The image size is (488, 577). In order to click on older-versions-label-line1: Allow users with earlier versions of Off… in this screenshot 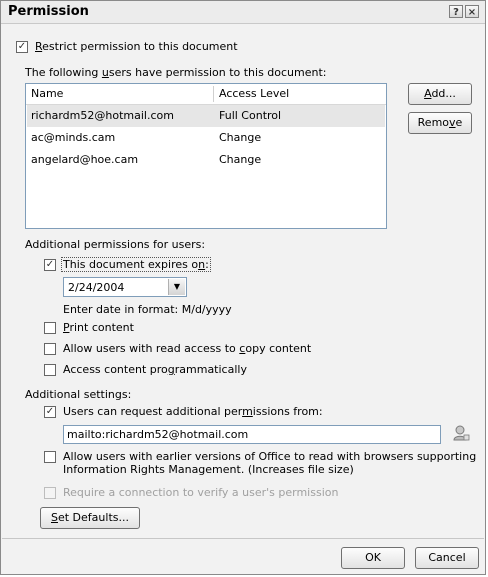, I will do `click(269, 456)`.